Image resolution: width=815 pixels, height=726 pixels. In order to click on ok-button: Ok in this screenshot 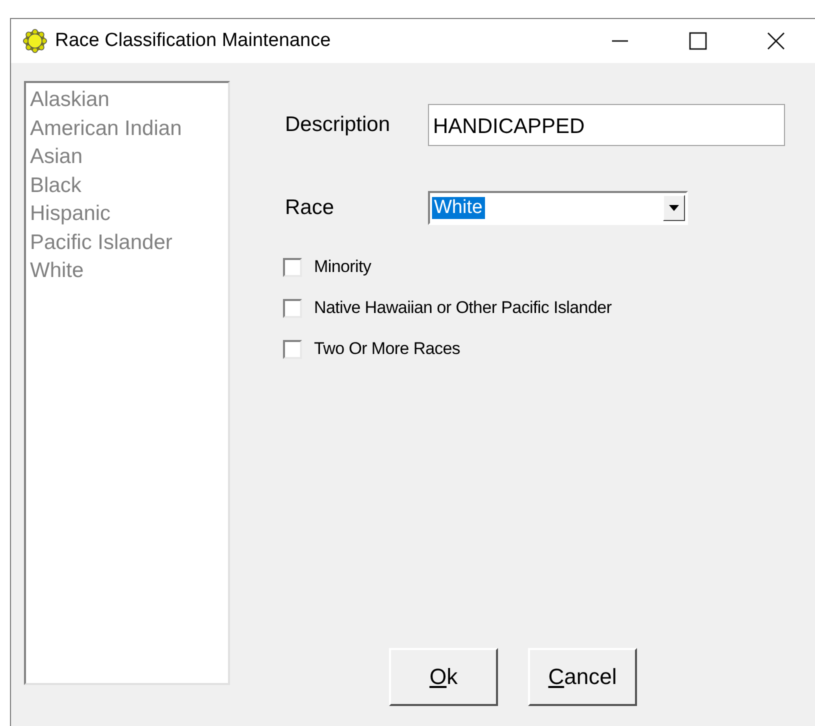, I will do `click(443, 677)`.